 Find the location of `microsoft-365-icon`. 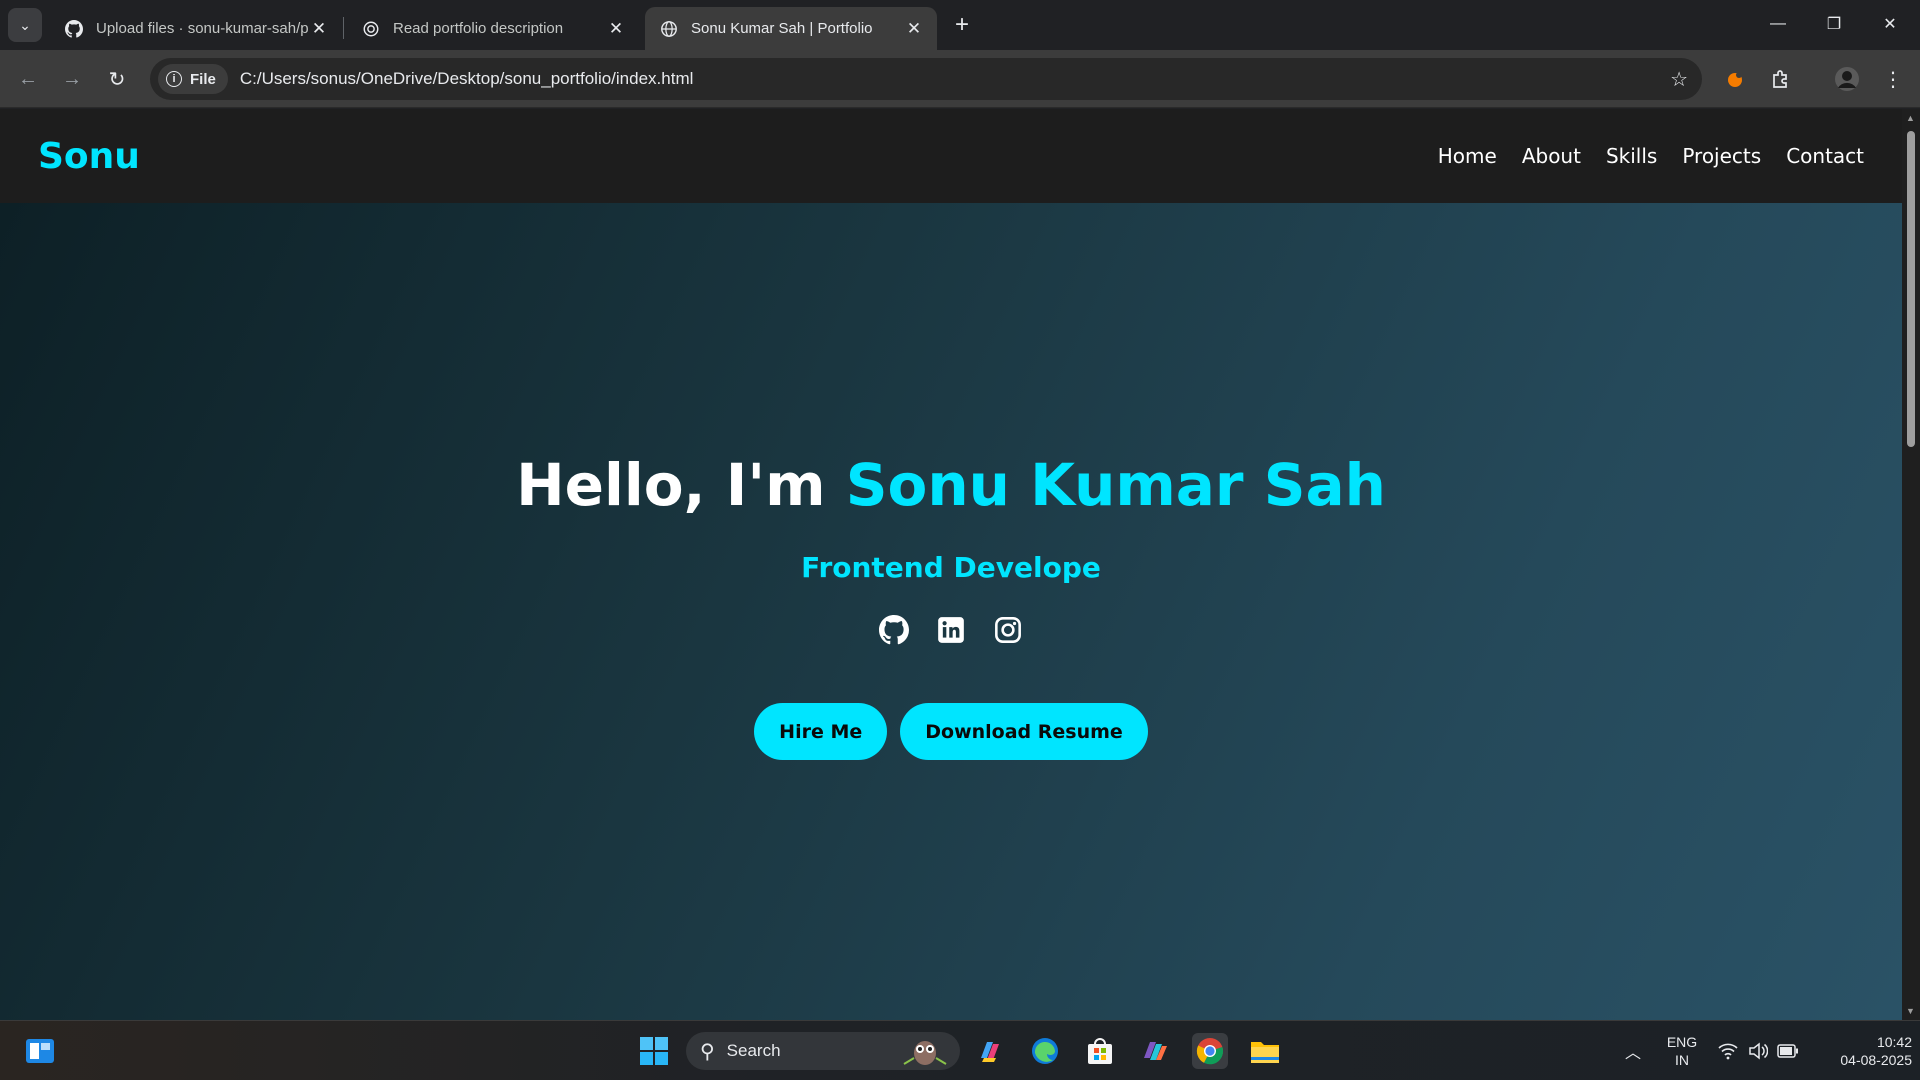

microsoft-365-icon is located at coordinates (1155, 1051).